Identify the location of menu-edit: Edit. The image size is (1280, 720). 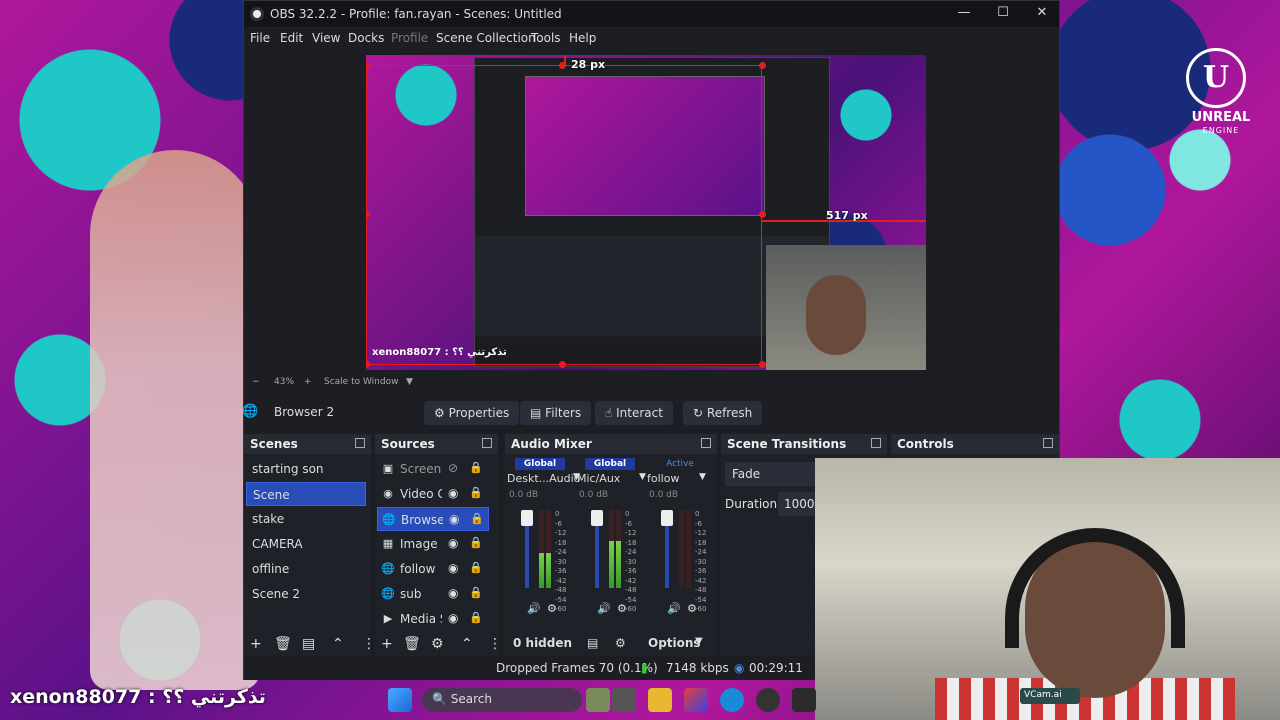
(291, 38).